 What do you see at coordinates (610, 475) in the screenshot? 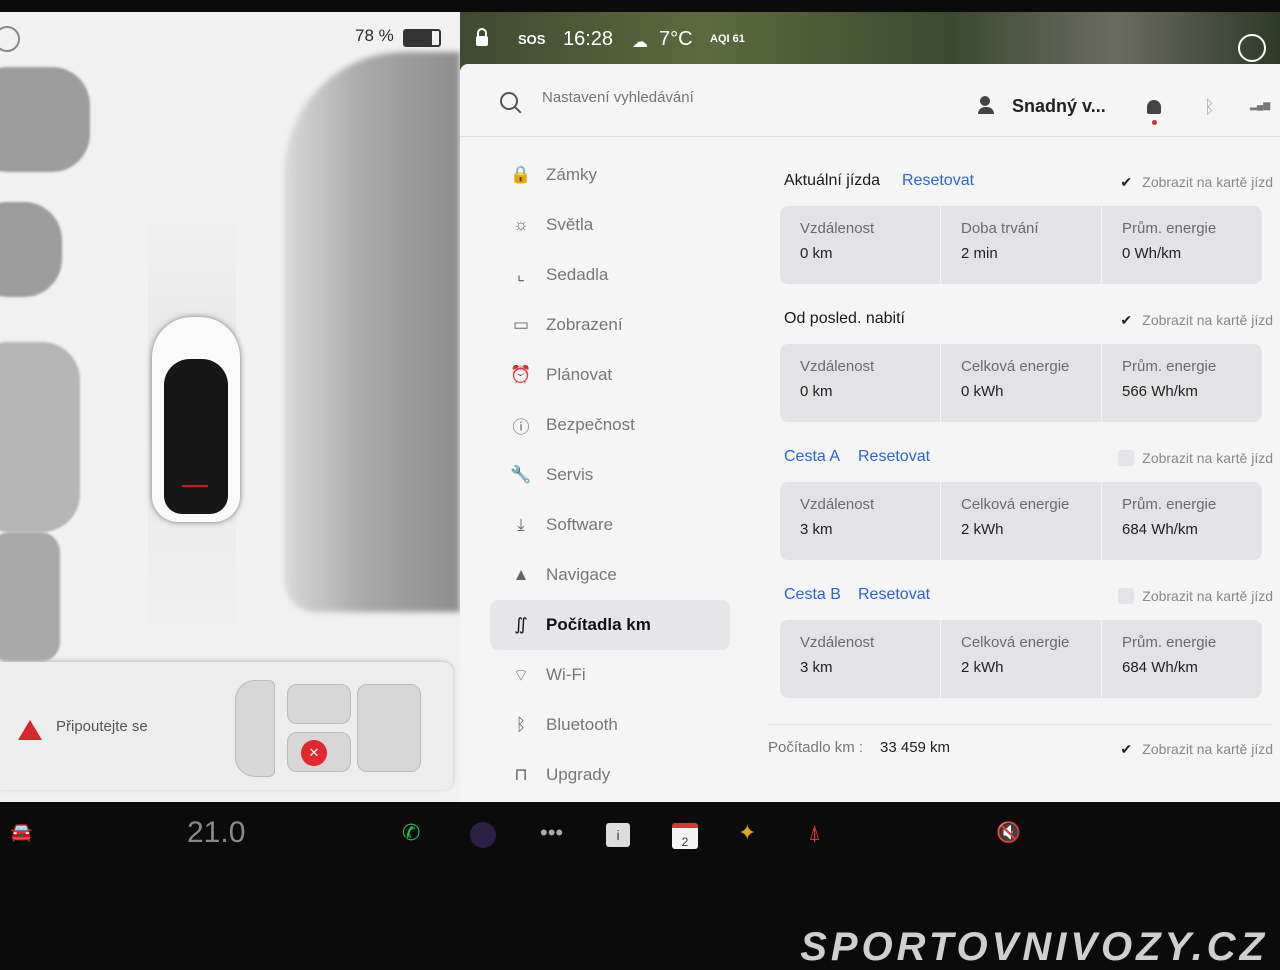
I see `nav-item-servis: 🔧 Servis` at bounding box center [610, 475].